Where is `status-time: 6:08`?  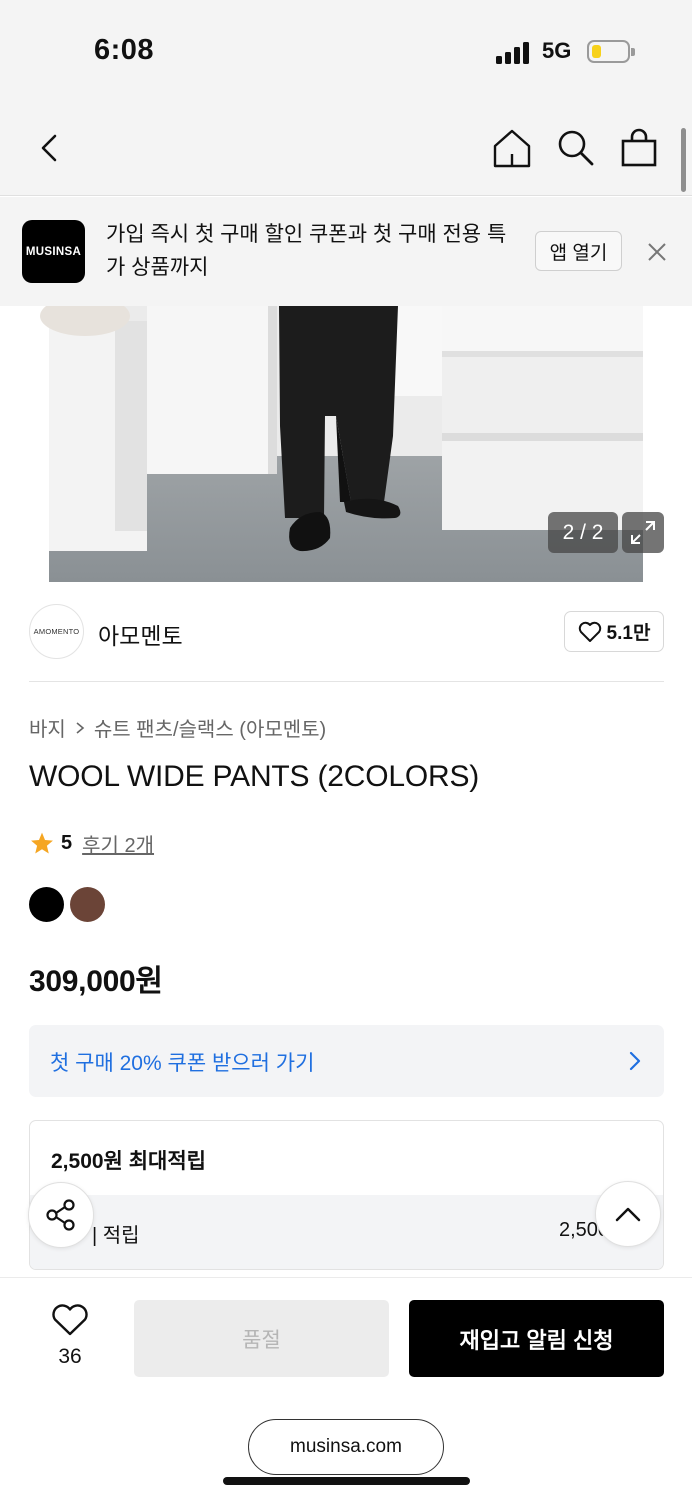
status-time: 6:08 is located at coordinates (124, 50).